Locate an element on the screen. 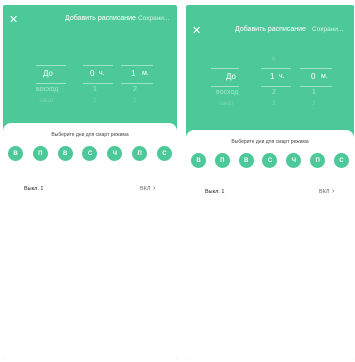 The height and width of the screenshot is (362, 355). minutes-option: 1 is located at coordinates (314, 92).